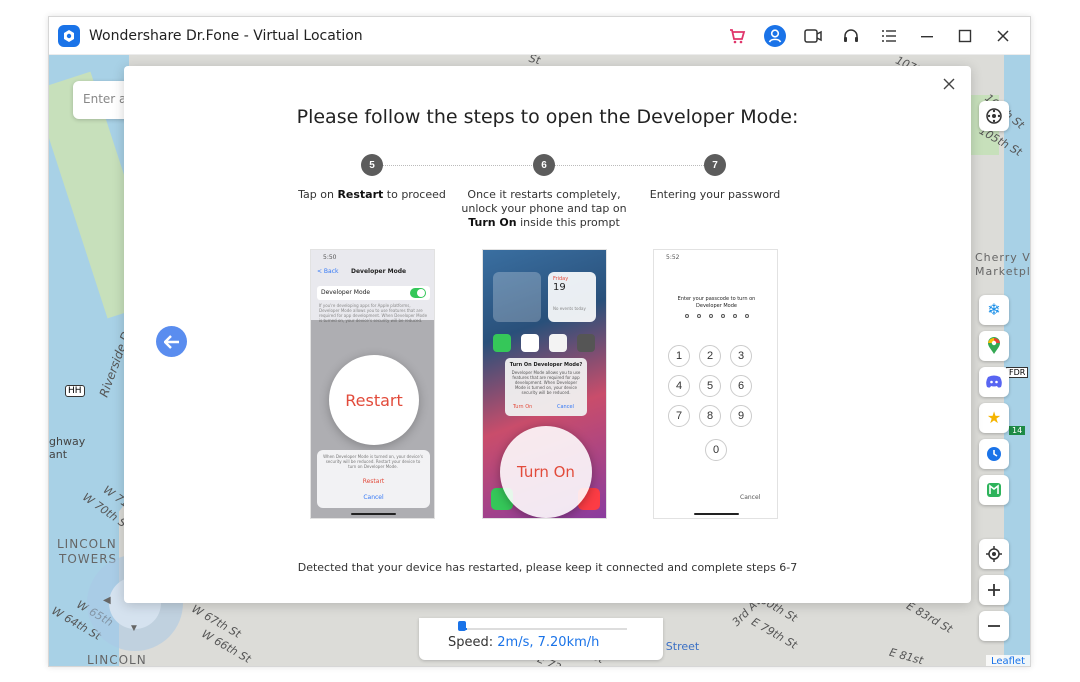 Image resolution: width=1080 pixels, height=682 pixels. What do you see at coordinates (502, 343) in the screenshot?
I see `facetime-app-icon` at bounding box center [502, 343].